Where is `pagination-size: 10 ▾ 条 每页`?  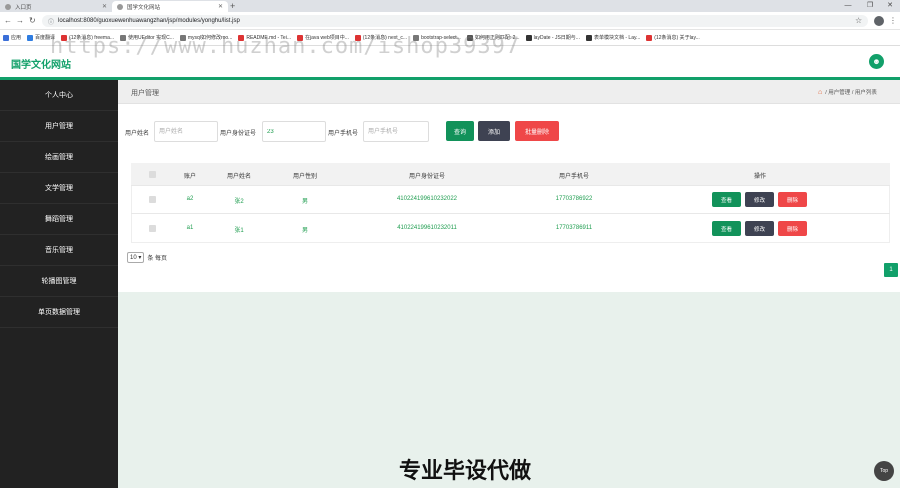
pagination-size: 10 ▾ 条 每页 is located at coordinates (147, 257).